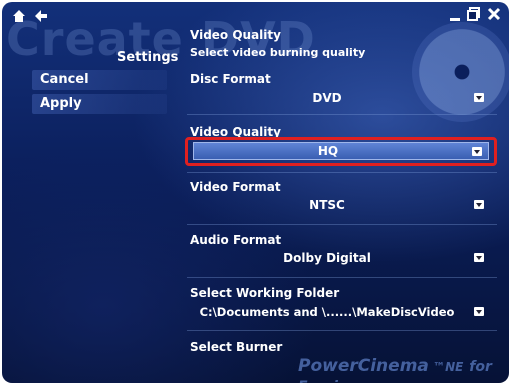 The image size is (511, 387). I want to click on audio-format-select: Dolby Digital, so click(340, 258).